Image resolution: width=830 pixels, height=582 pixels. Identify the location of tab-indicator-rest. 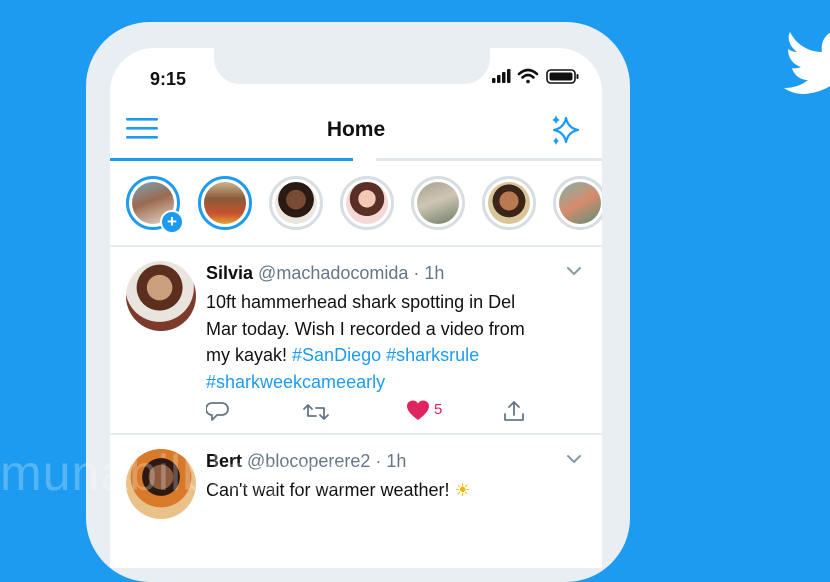
(489, 159).